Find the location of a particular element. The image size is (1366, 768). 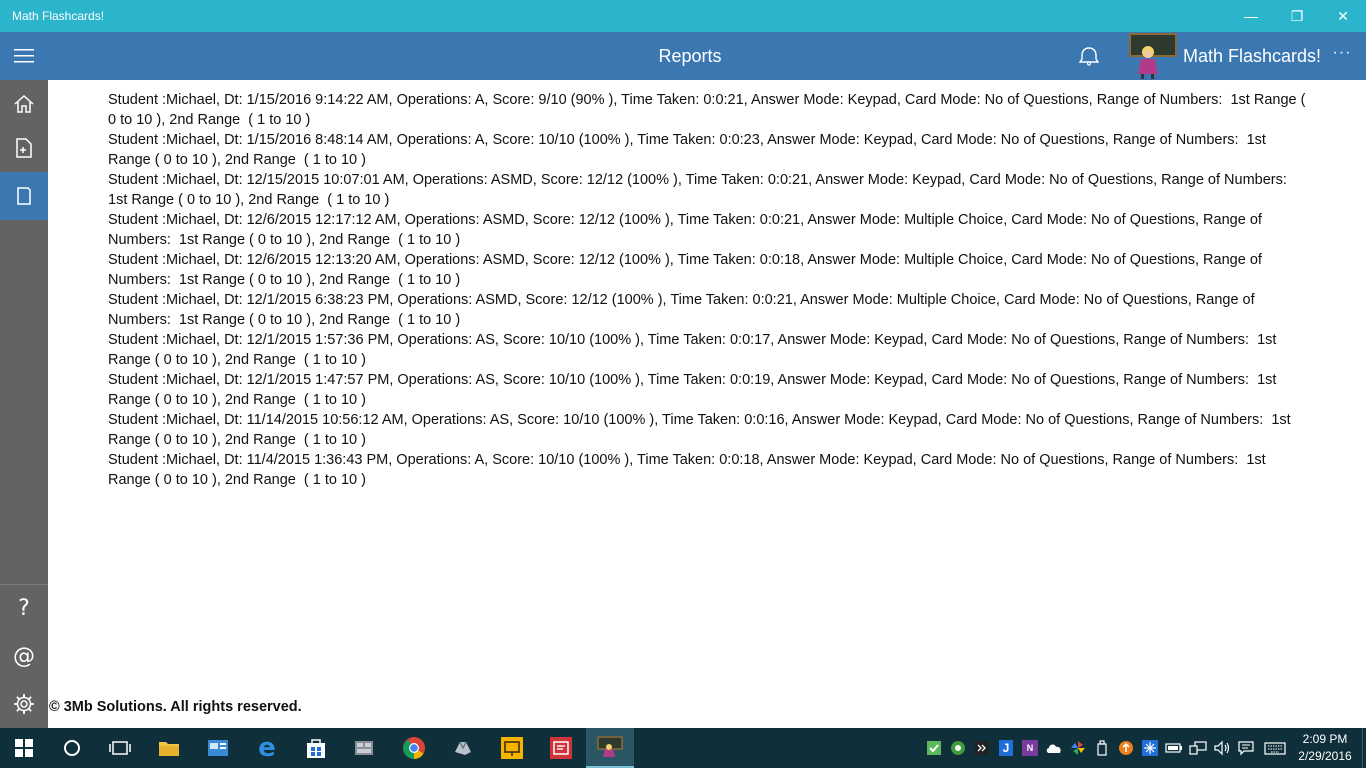

page-icon is located at coordinates (24, 196).